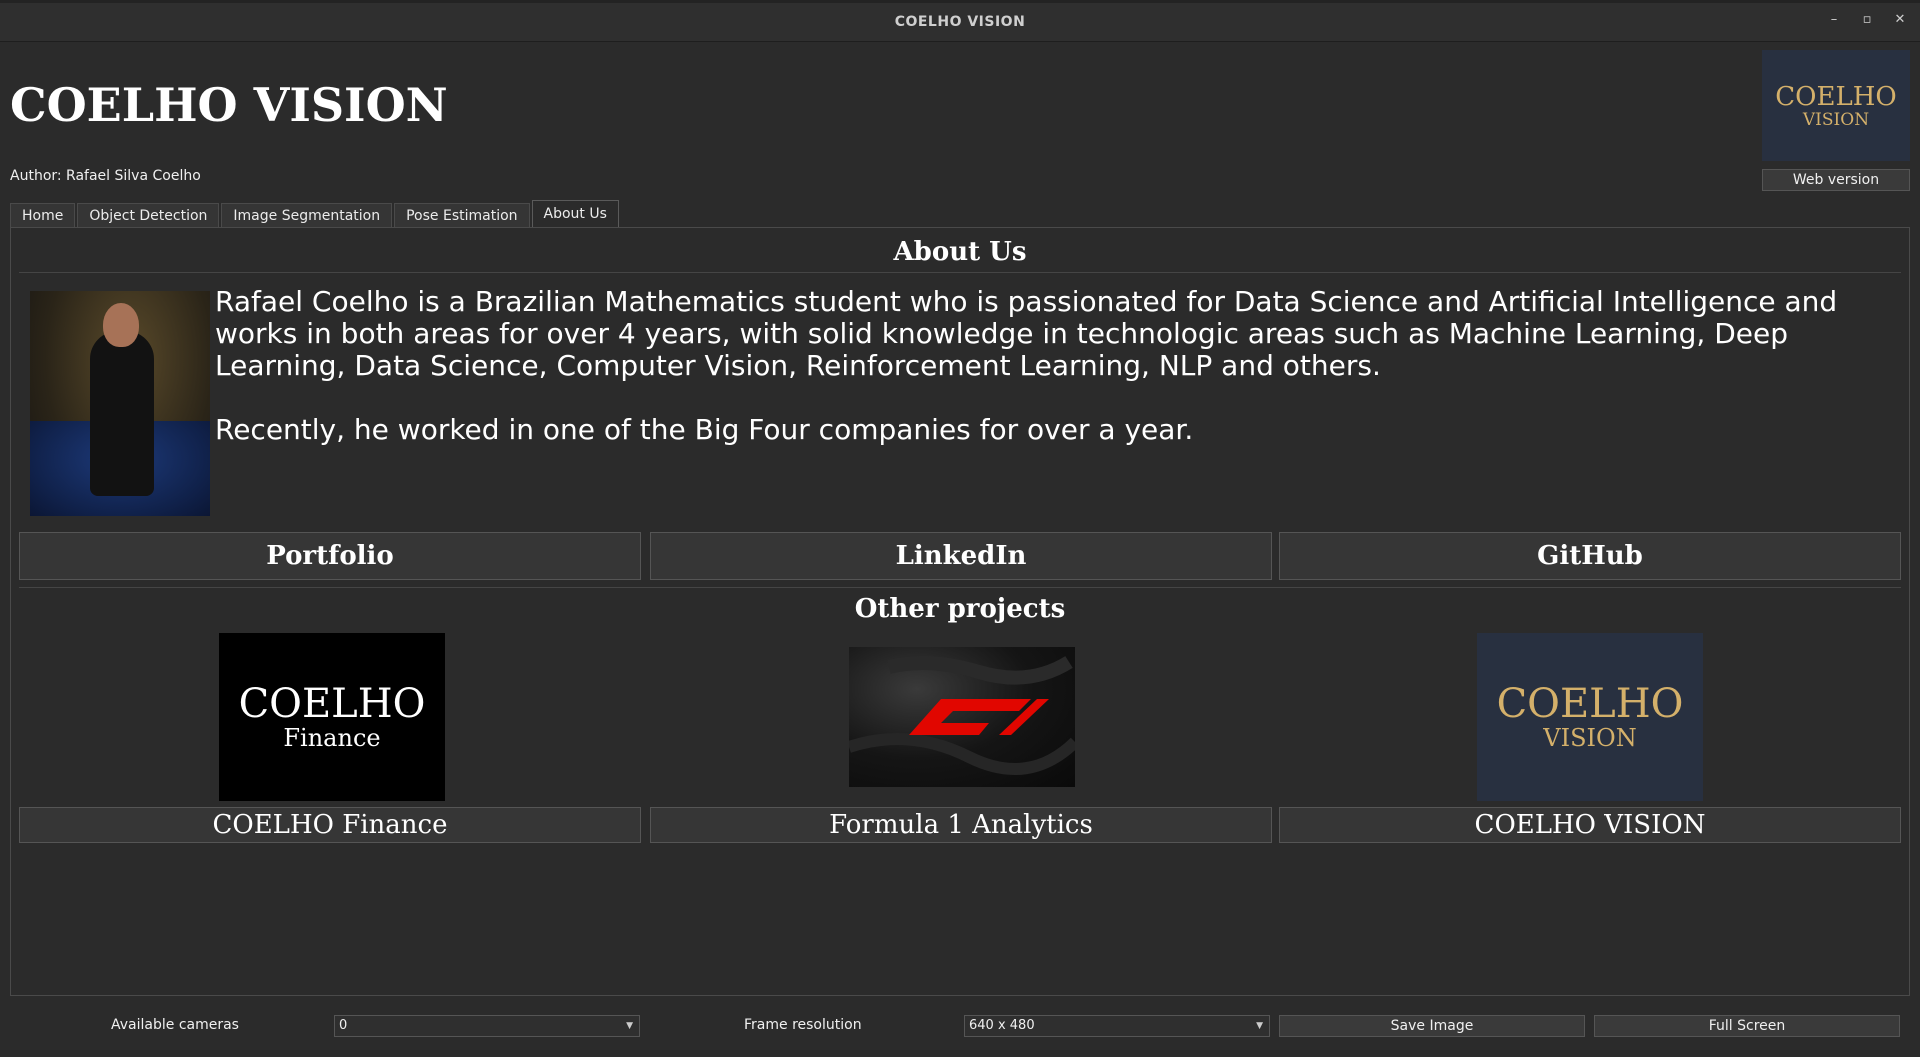  Describe the element at coordinates (332, 738) in the screenshot. I see `finance-logo-line2: Finance` at that location.